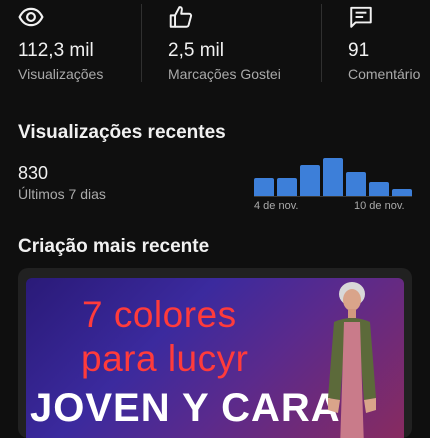 The width and height of the screenshot is (430, 438). I want to click on recent-views-chart, so click(333, 173).